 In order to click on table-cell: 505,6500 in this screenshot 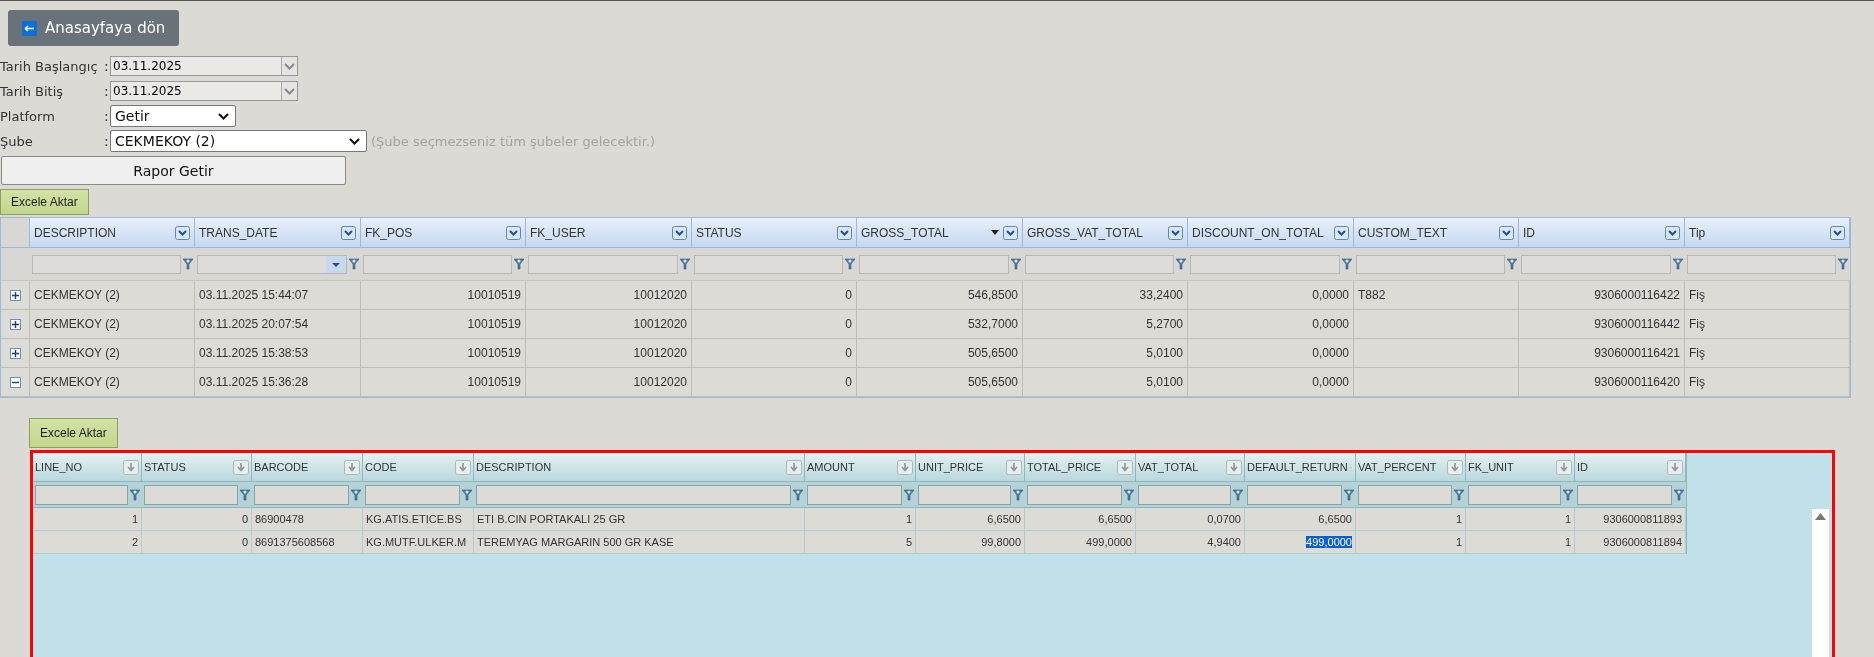, I will do `click(940, 382)`.